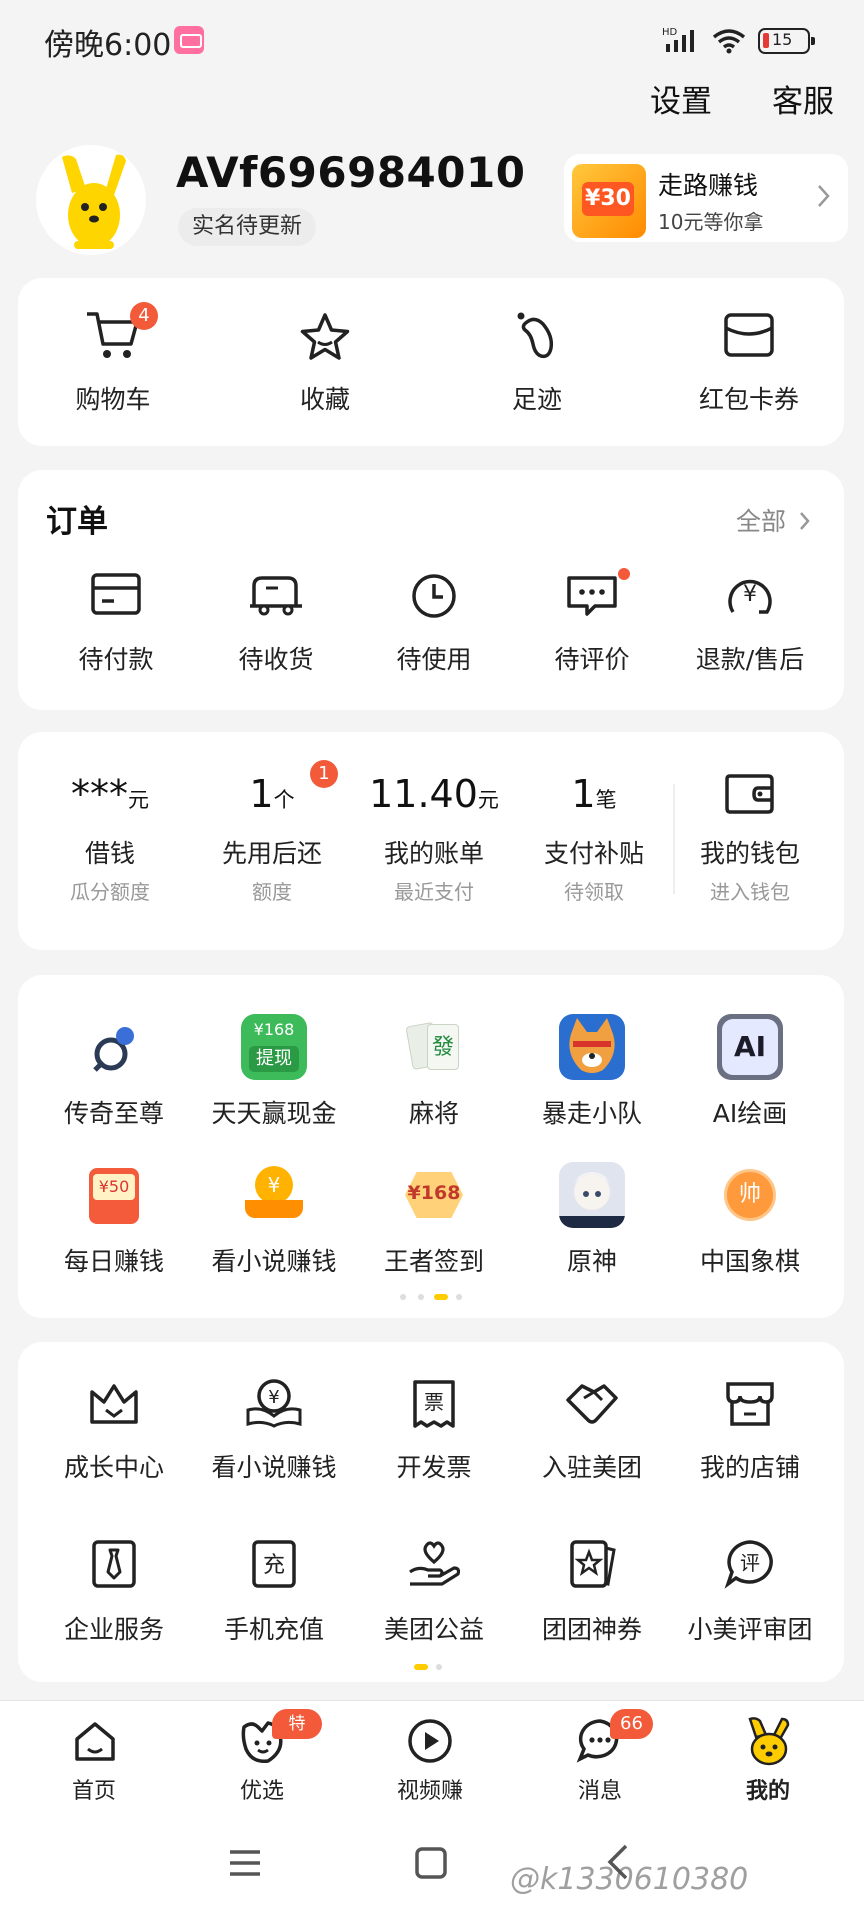 The height and width of the screenshot is (1920, 864). What do you see at coordinates (774, 520) in the screenshot?
I see `orders-view-all-link: 全部` at bounding box center [774, 520].